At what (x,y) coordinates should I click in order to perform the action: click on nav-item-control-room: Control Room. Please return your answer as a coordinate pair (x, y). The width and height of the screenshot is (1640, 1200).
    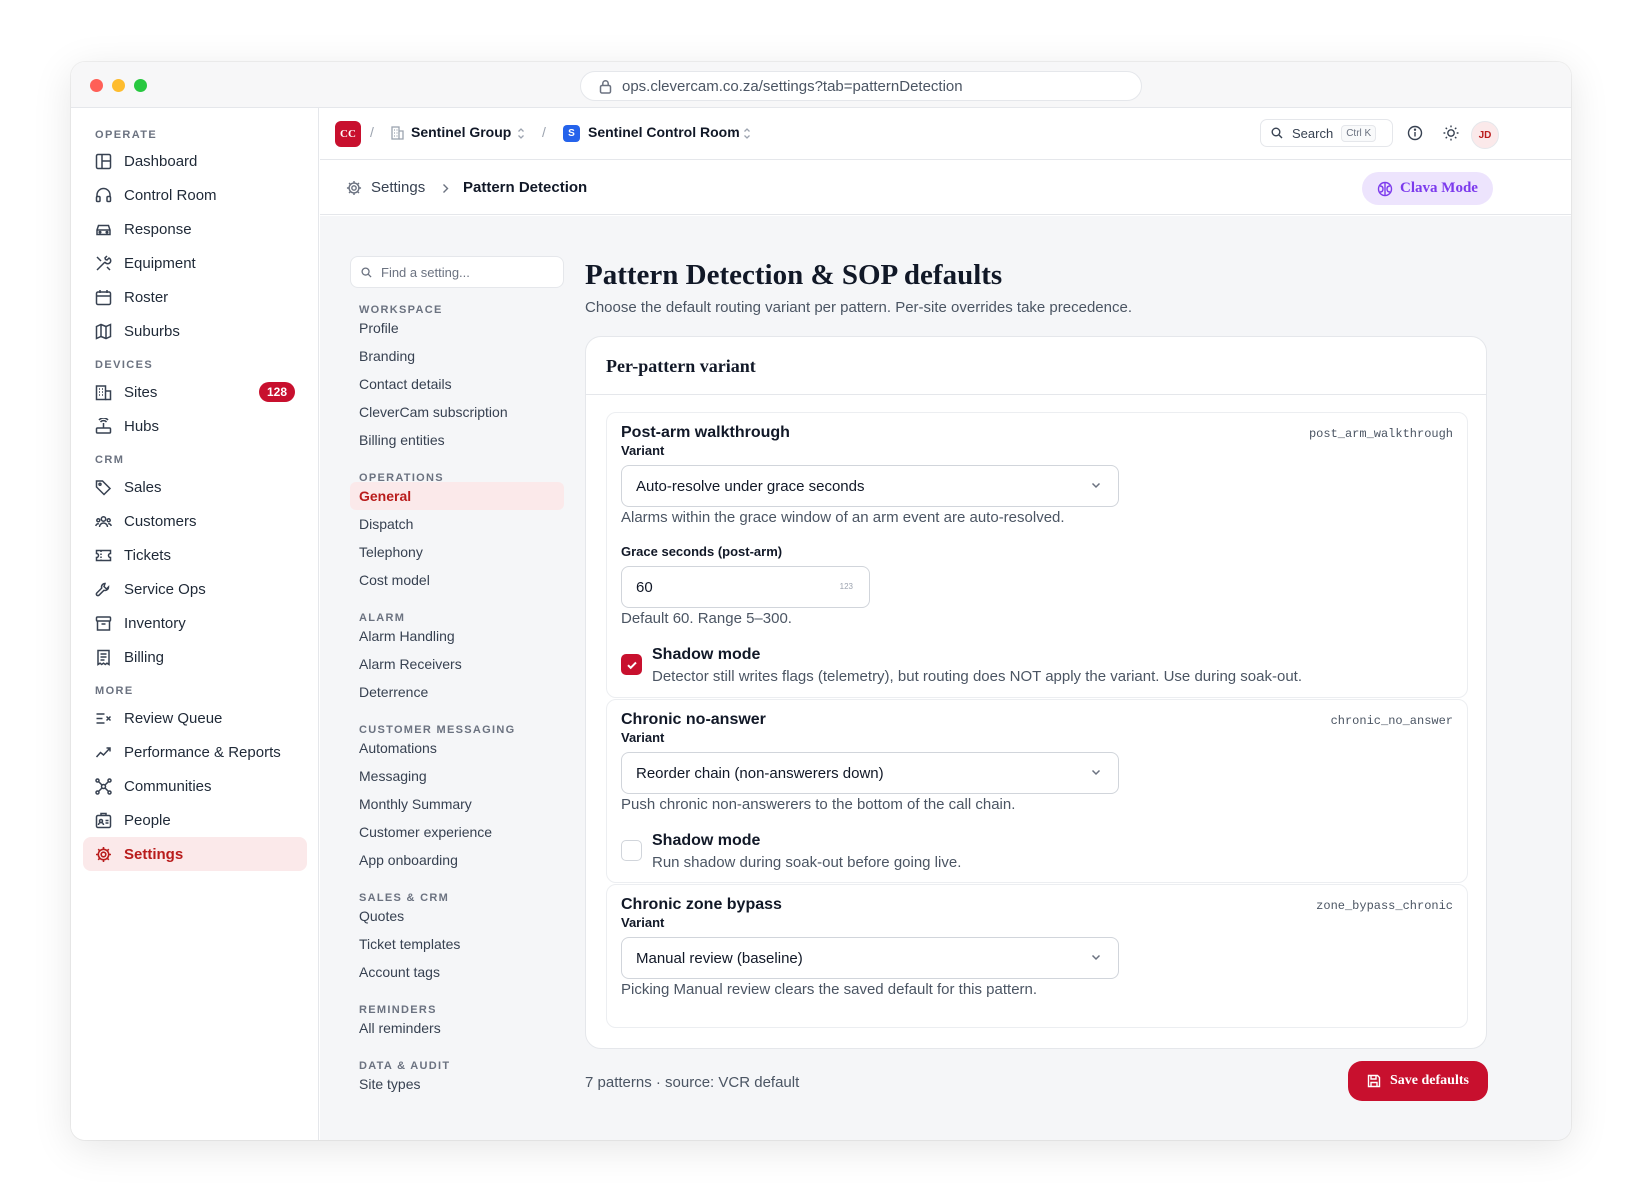
    Looking at the image, I should click on (195, 195).